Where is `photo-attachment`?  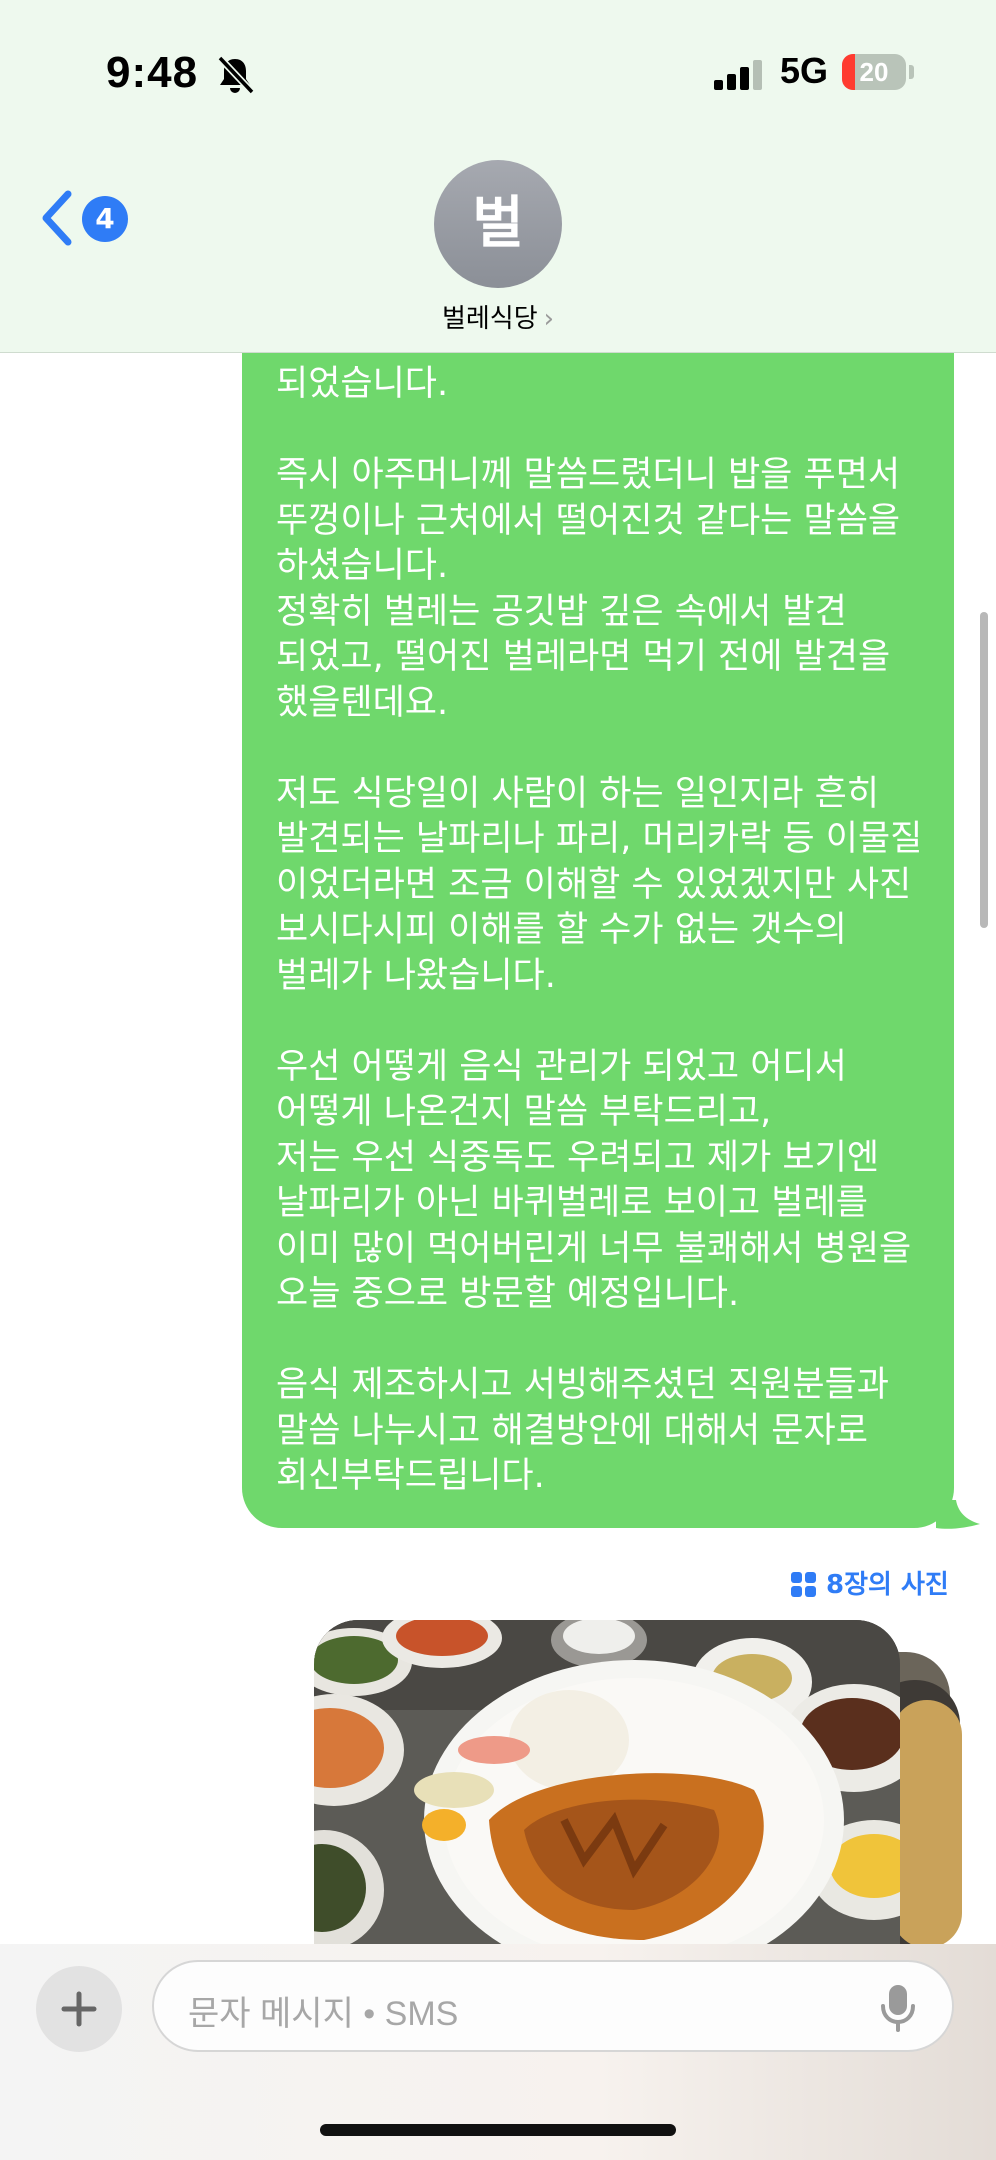 photo-attachment is located at coordinates (607, 1785).